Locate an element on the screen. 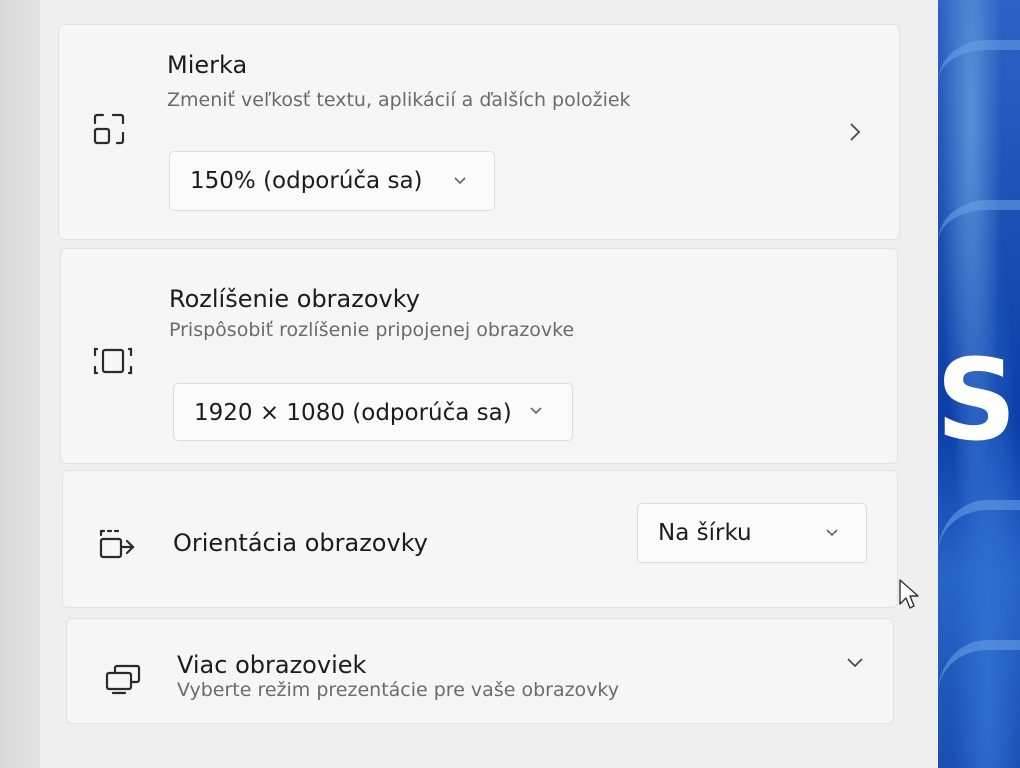 The width and height of the screenshot is (1020, 768). orientation-dropdown: Na šírku is located at coordinates (752, 533).